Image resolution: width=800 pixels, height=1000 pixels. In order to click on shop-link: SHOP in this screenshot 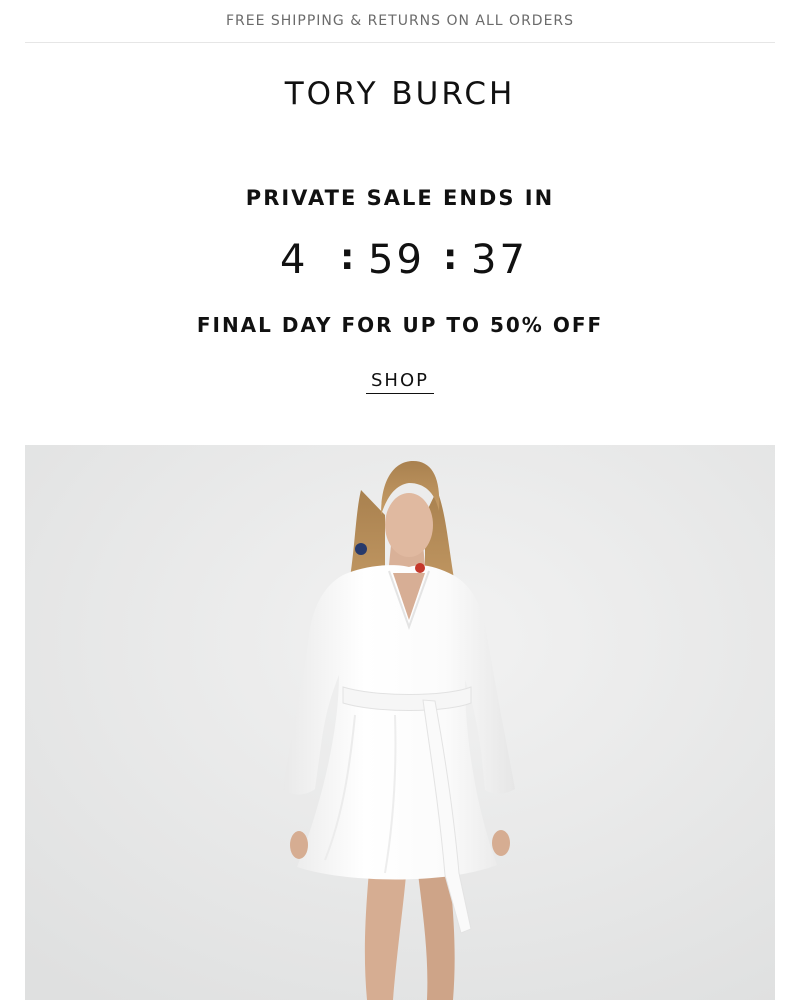, I will do `click(400, 382)`.